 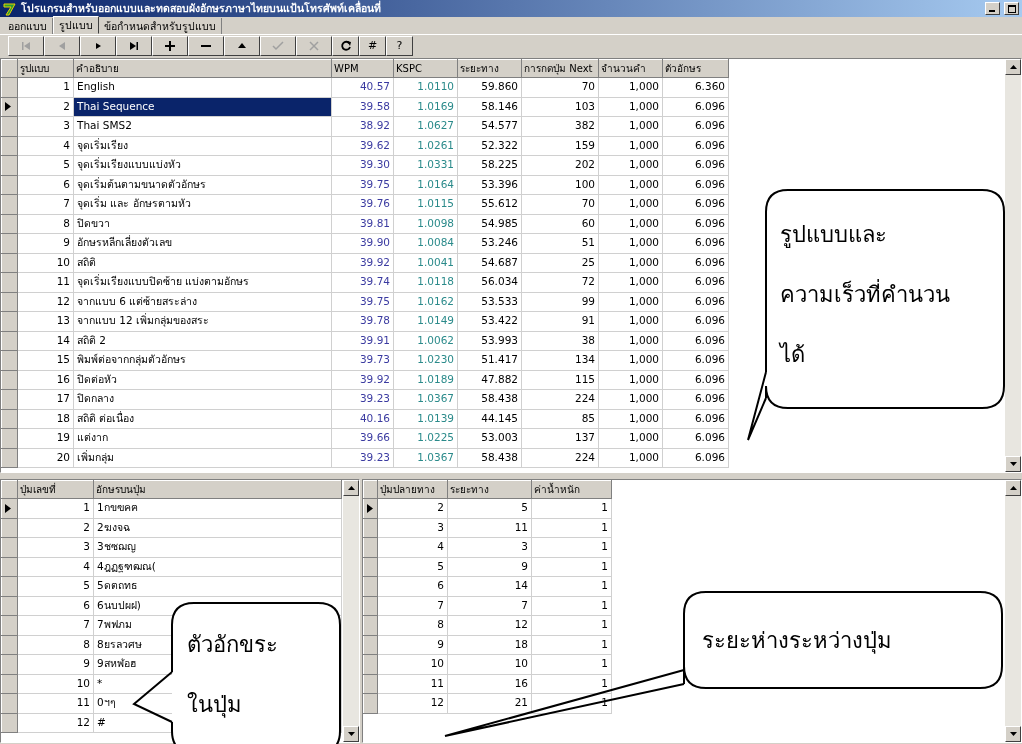 What do you see at coordinates (560, 204) in the screenshot?
I see `table-cell: 70` at bounding box center [560, 204].